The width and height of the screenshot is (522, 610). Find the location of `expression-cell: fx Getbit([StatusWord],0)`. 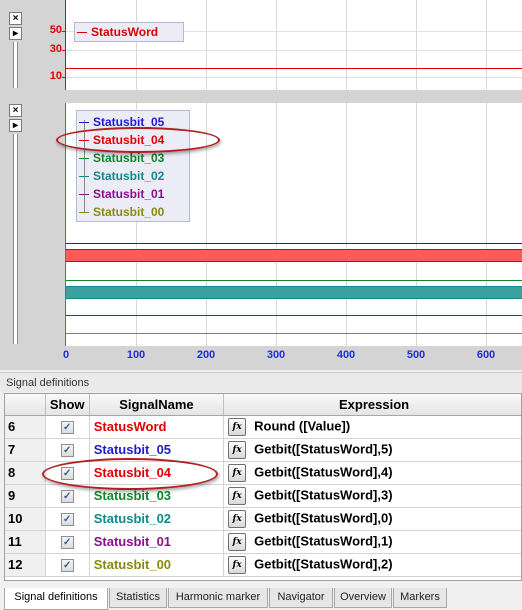

expression-cell: fx Getbit([StatusWord],0) is located at coordinates (372, 519).